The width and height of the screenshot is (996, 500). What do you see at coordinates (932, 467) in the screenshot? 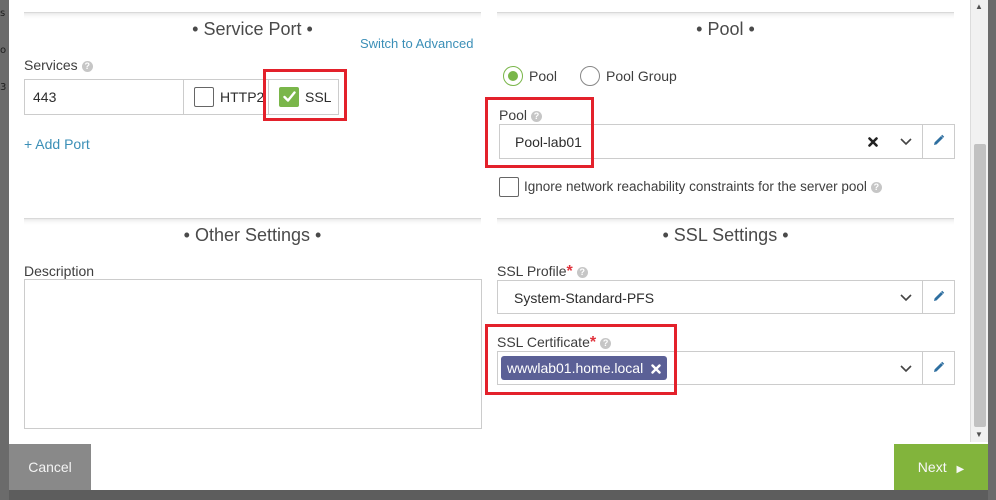
I see `next-button-label: Next` at bounding box center [932, 467].